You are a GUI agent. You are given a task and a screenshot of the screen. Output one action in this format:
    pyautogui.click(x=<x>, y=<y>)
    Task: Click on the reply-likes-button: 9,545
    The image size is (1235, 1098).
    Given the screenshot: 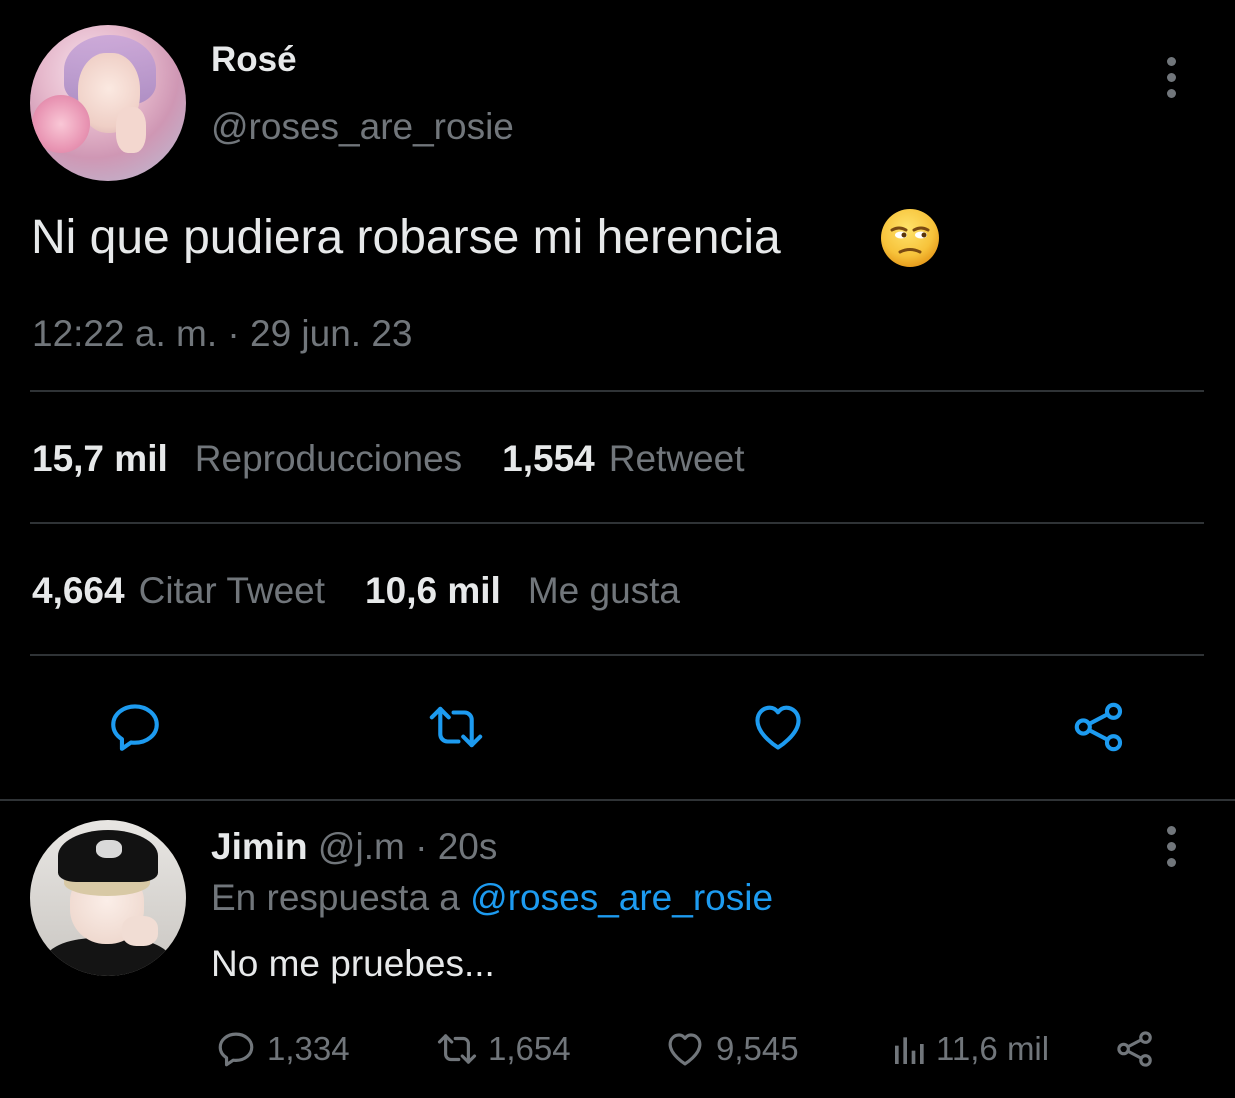 What is the action you would take?
    pyautogui.click(x=731, y=1049)
    